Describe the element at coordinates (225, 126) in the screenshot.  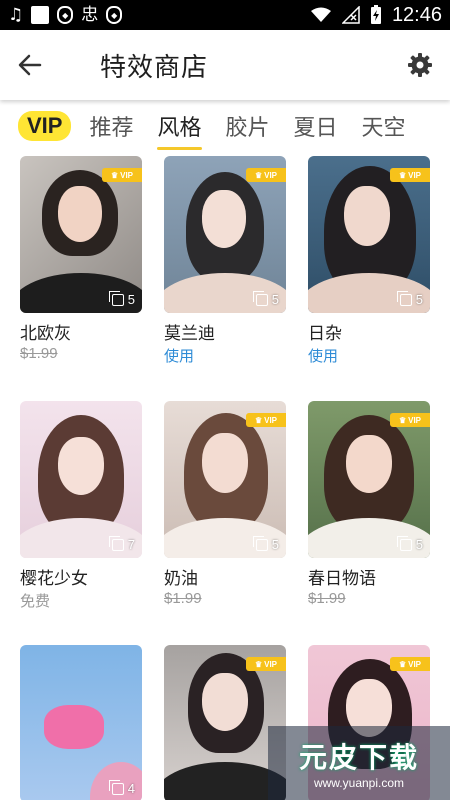
I see `category-tabs: VIP 推荐 风格 胶片 夏日 天空` at that location.